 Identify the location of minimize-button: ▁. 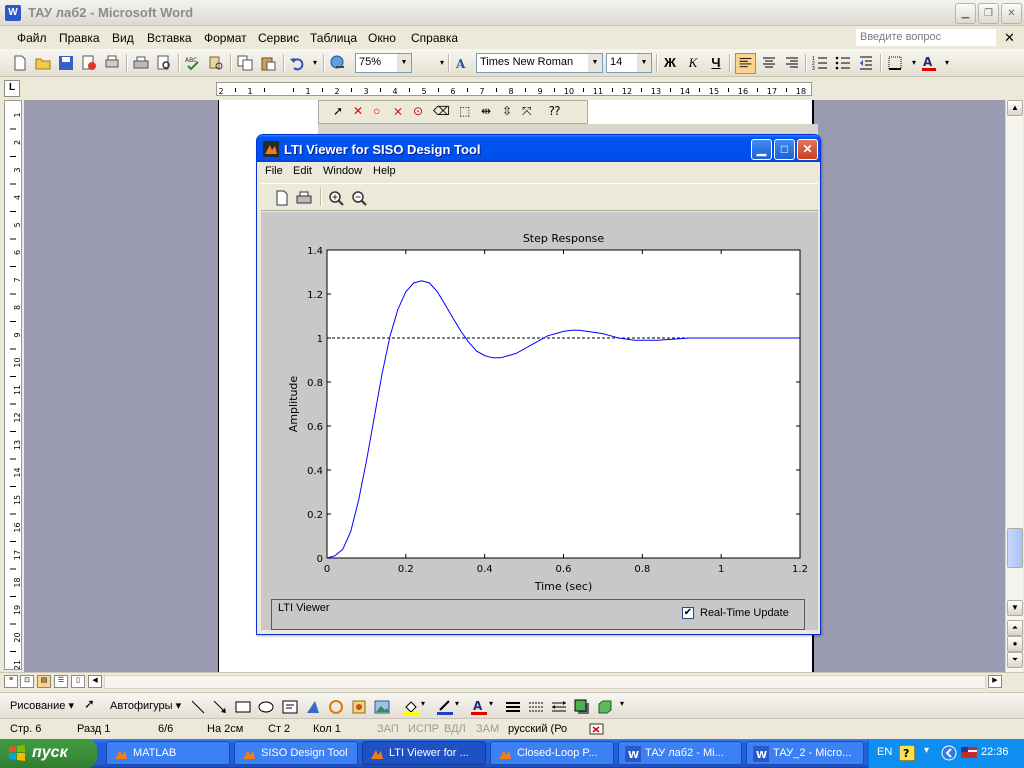
(965, 13).